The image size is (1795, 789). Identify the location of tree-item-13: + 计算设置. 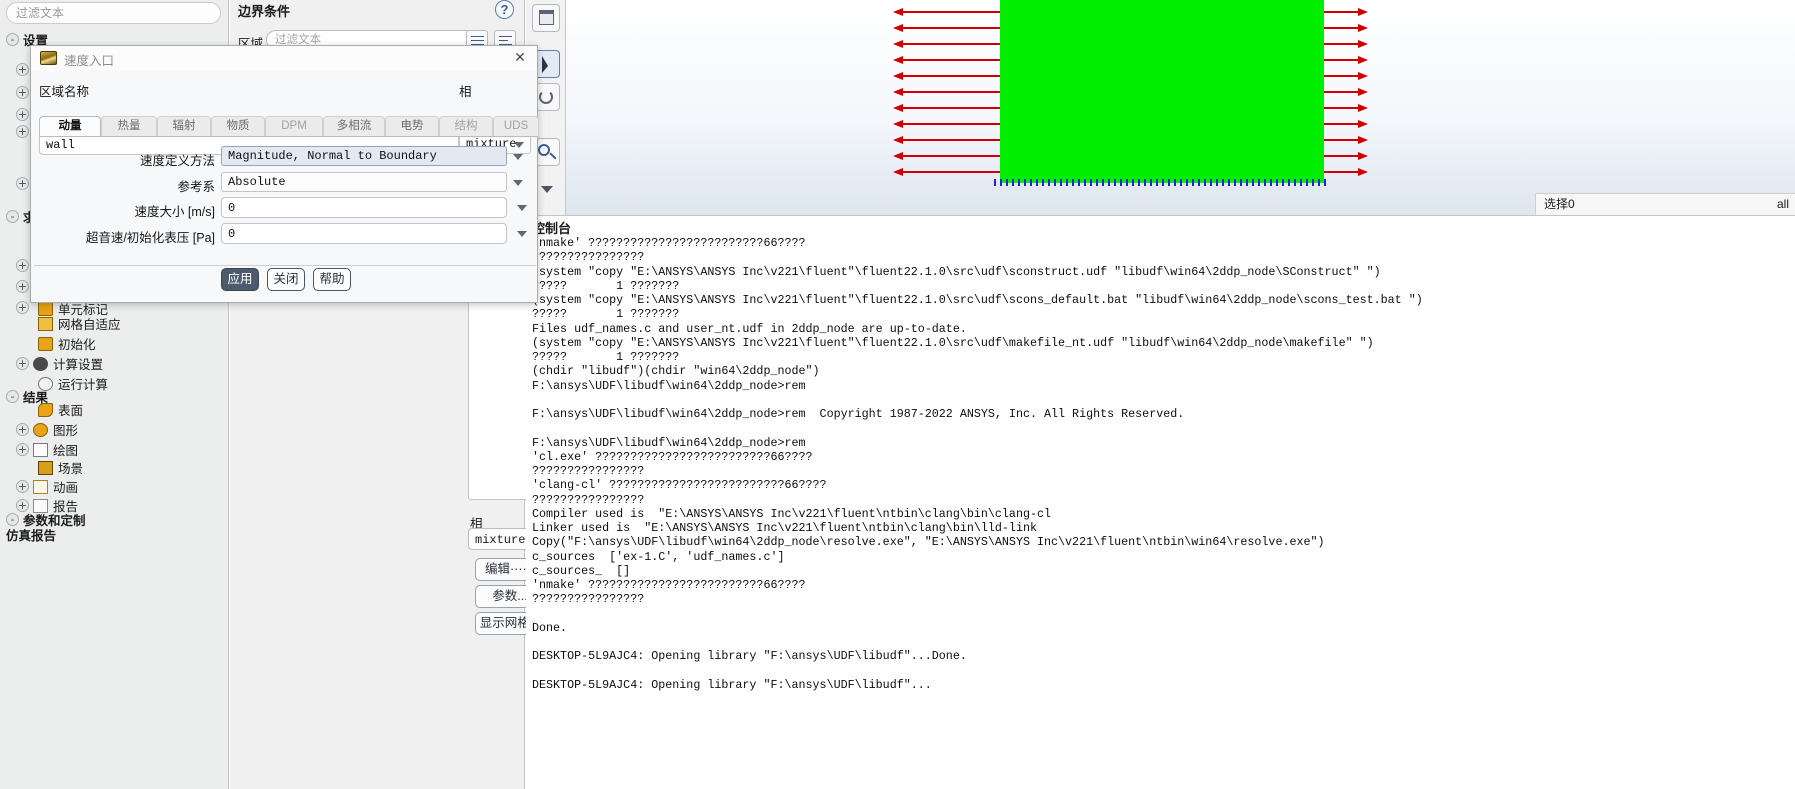
(59, 364).